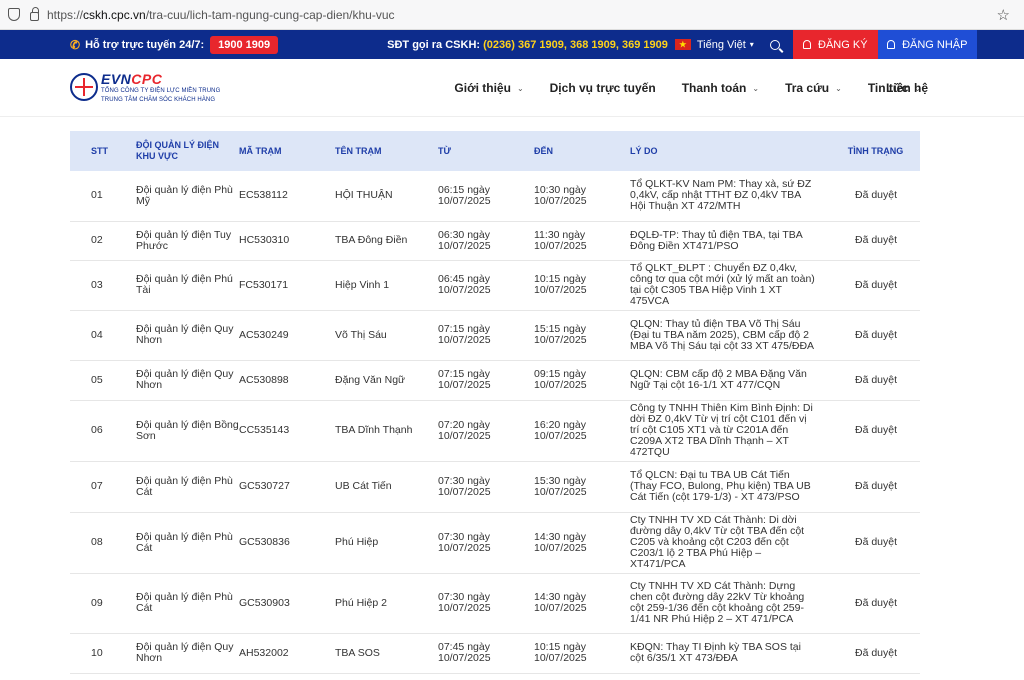 Image resolution: width=1024 pixels, height=680 pixels. I want to click on cell-den: 09:15 ngày 10/07/2025, so click(582, 380).